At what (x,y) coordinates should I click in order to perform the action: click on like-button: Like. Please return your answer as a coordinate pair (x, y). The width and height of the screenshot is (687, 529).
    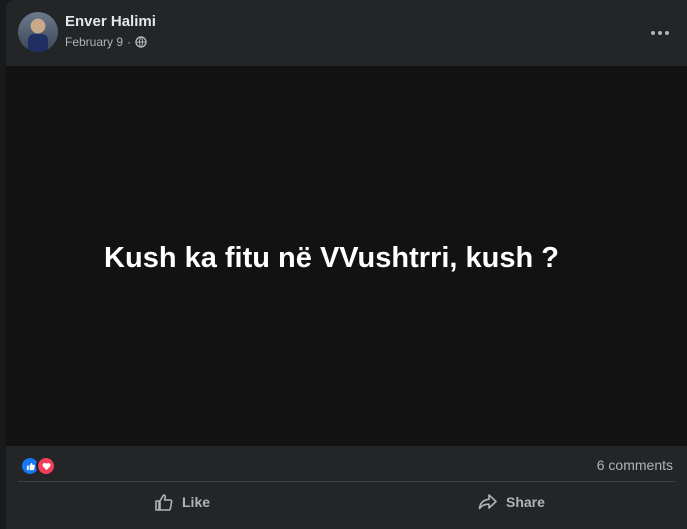
    Looking at the image, I should click on (182, 502).